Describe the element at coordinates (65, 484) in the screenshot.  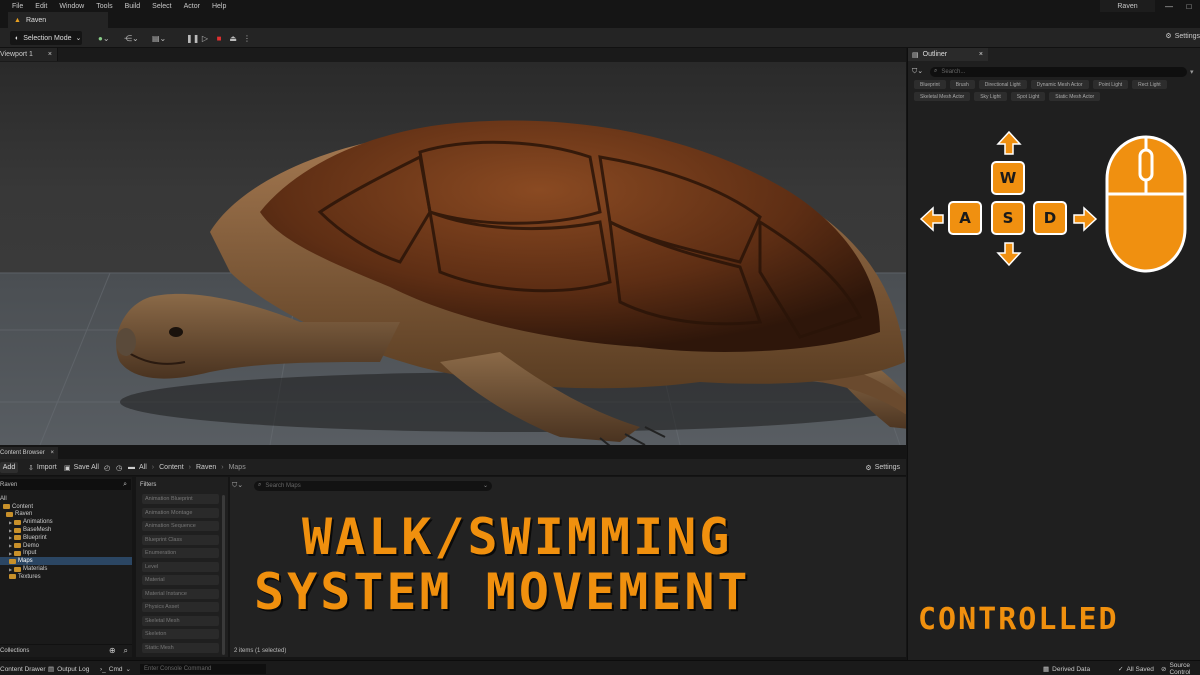
I see `tree-search-input: Raven ⌕` at that location.